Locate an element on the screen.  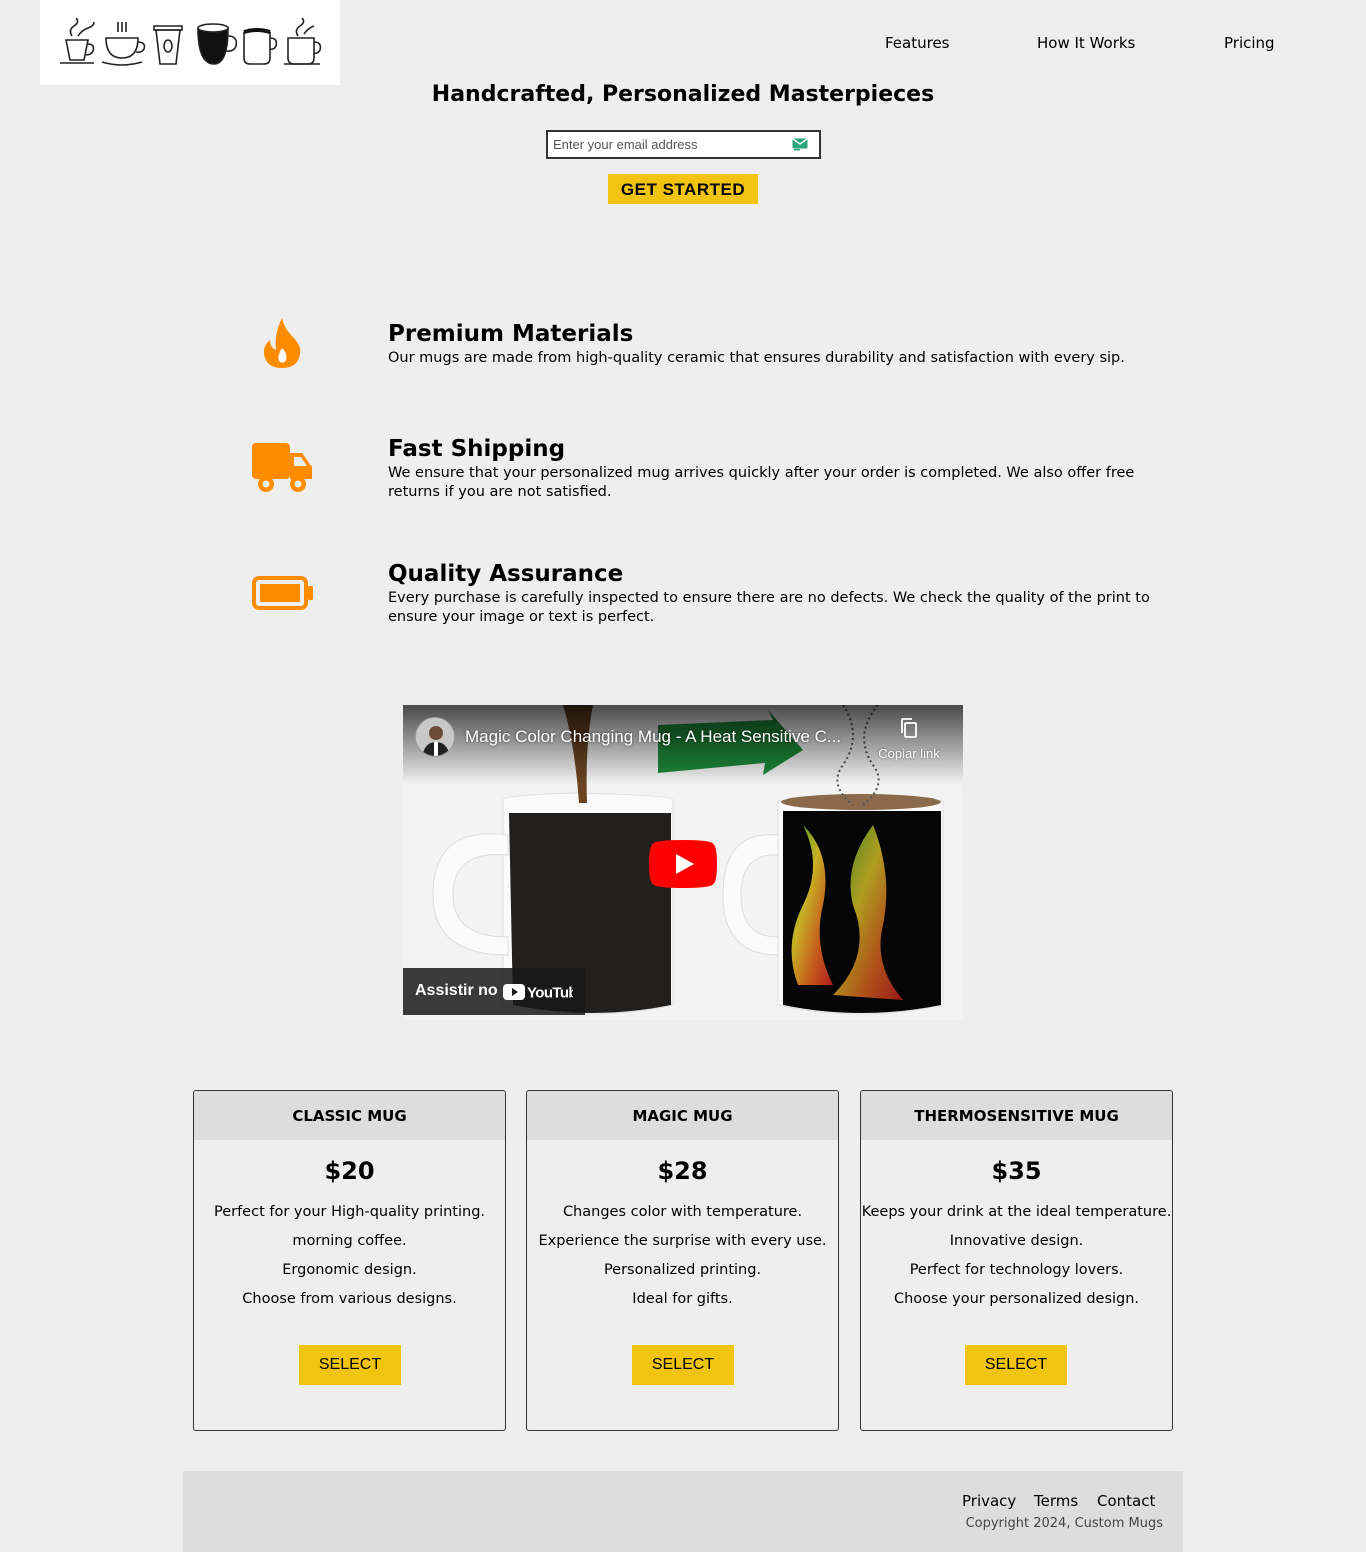
list-item: Ideal for gifts. is located at coordinates (682, 1299).